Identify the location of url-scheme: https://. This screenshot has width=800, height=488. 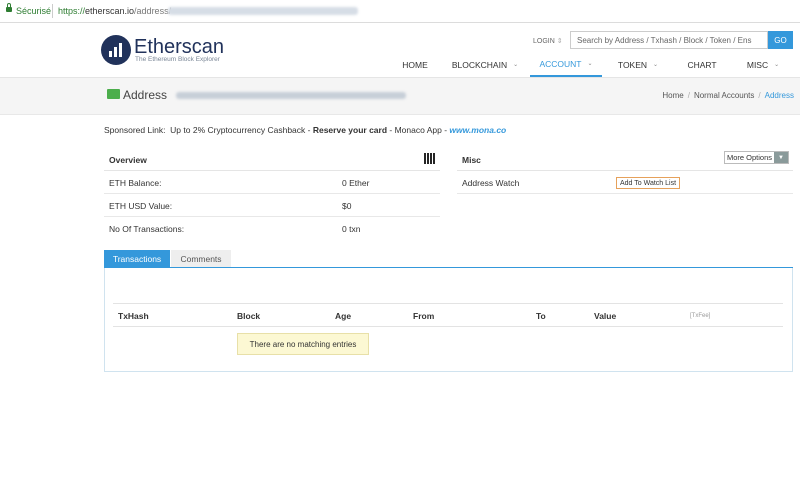
(72, 11).